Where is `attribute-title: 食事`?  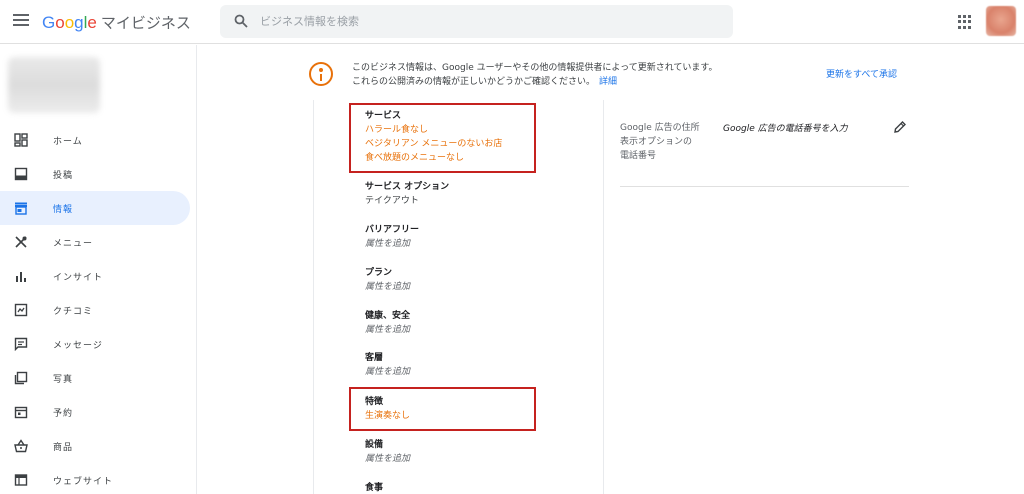
attribute-title: 食事 is located at coordinates (374, 488).